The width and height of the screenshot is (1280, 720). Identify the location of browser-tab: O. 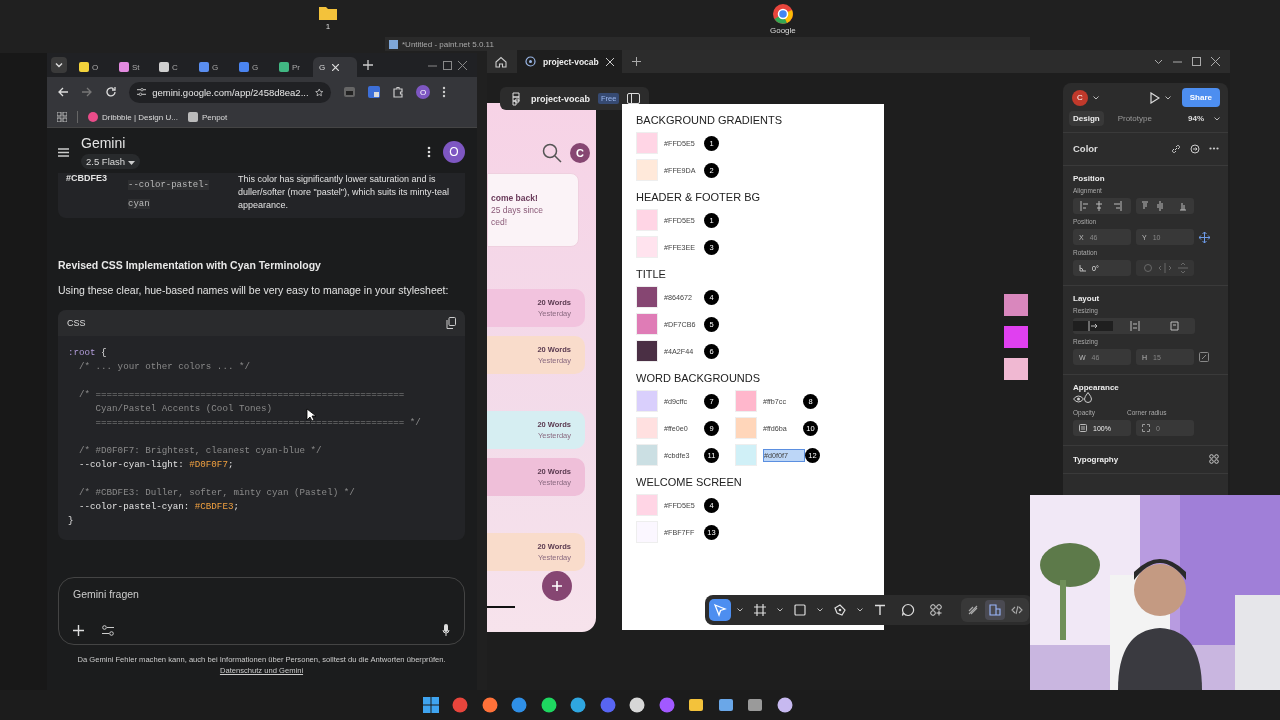
(90, 67).